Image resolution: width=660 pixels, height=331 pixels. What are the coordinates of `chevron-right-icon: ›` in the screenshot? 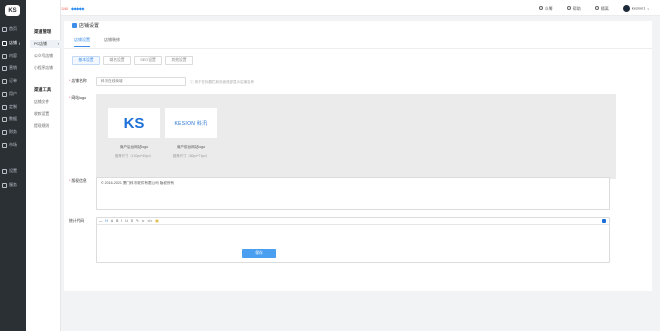 It's located at (58, 44).